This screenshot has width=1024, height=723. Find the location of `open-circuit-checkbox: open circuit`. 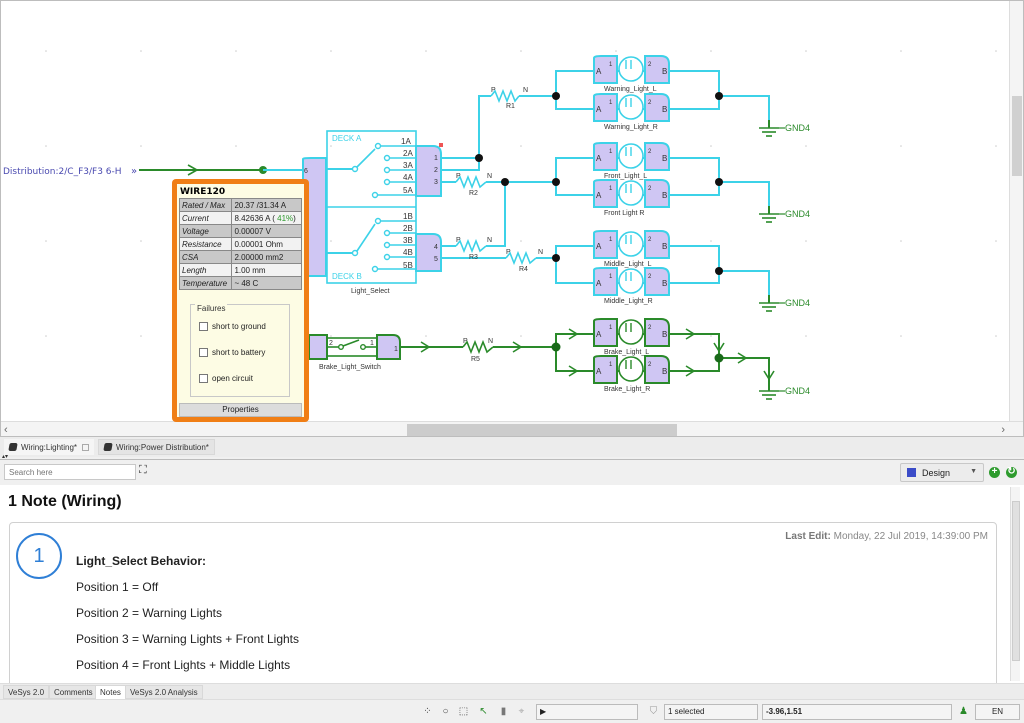

open-circuit-checkbox: open circuit is located at coordinates (226, 378).